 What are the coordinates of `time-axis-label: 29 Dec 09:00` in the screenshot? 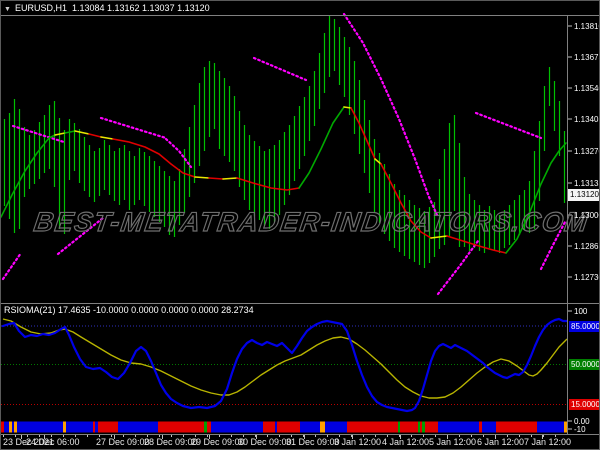 It's located at (218, 442).